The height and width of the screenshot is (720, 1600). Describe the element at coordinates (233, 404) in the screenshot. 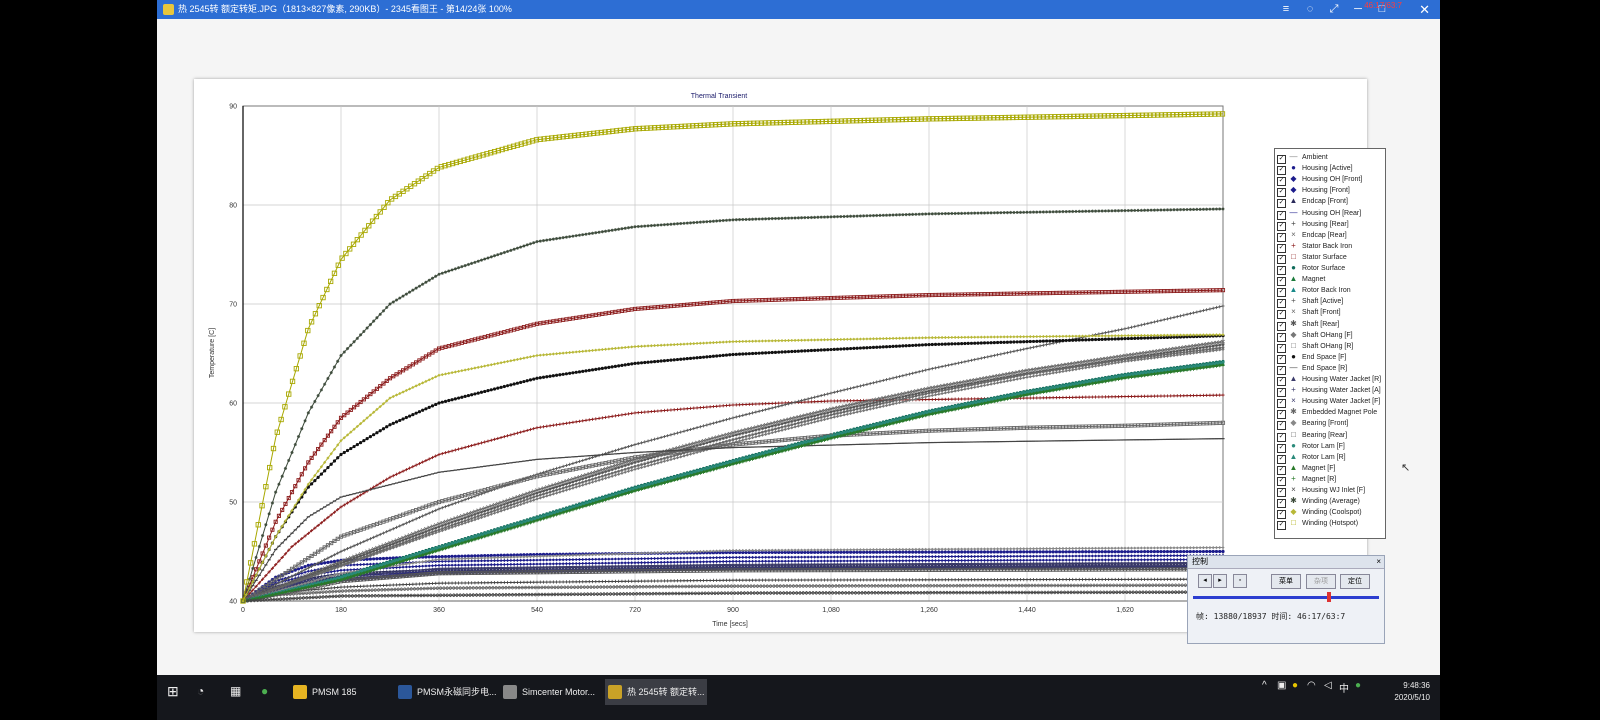

I see `y-tick-label: 60` at that location.